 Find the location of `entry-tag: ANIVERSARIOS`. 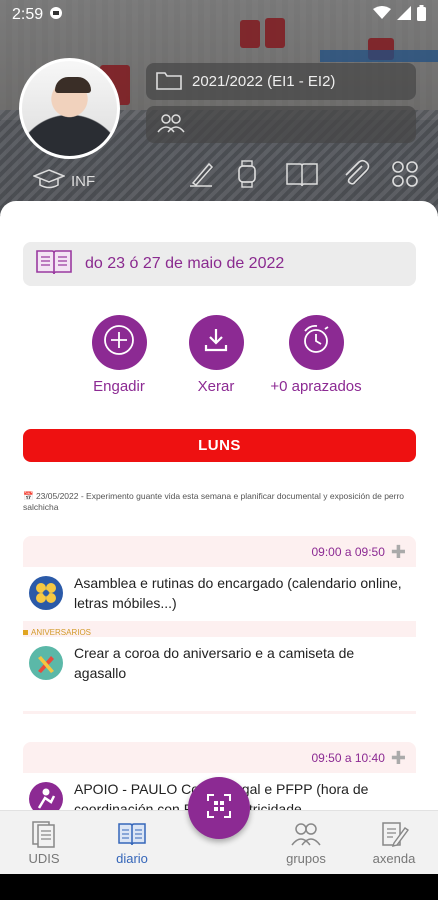

entry-tag: ANIVERSARIOS is located at coordinates (219, 630).